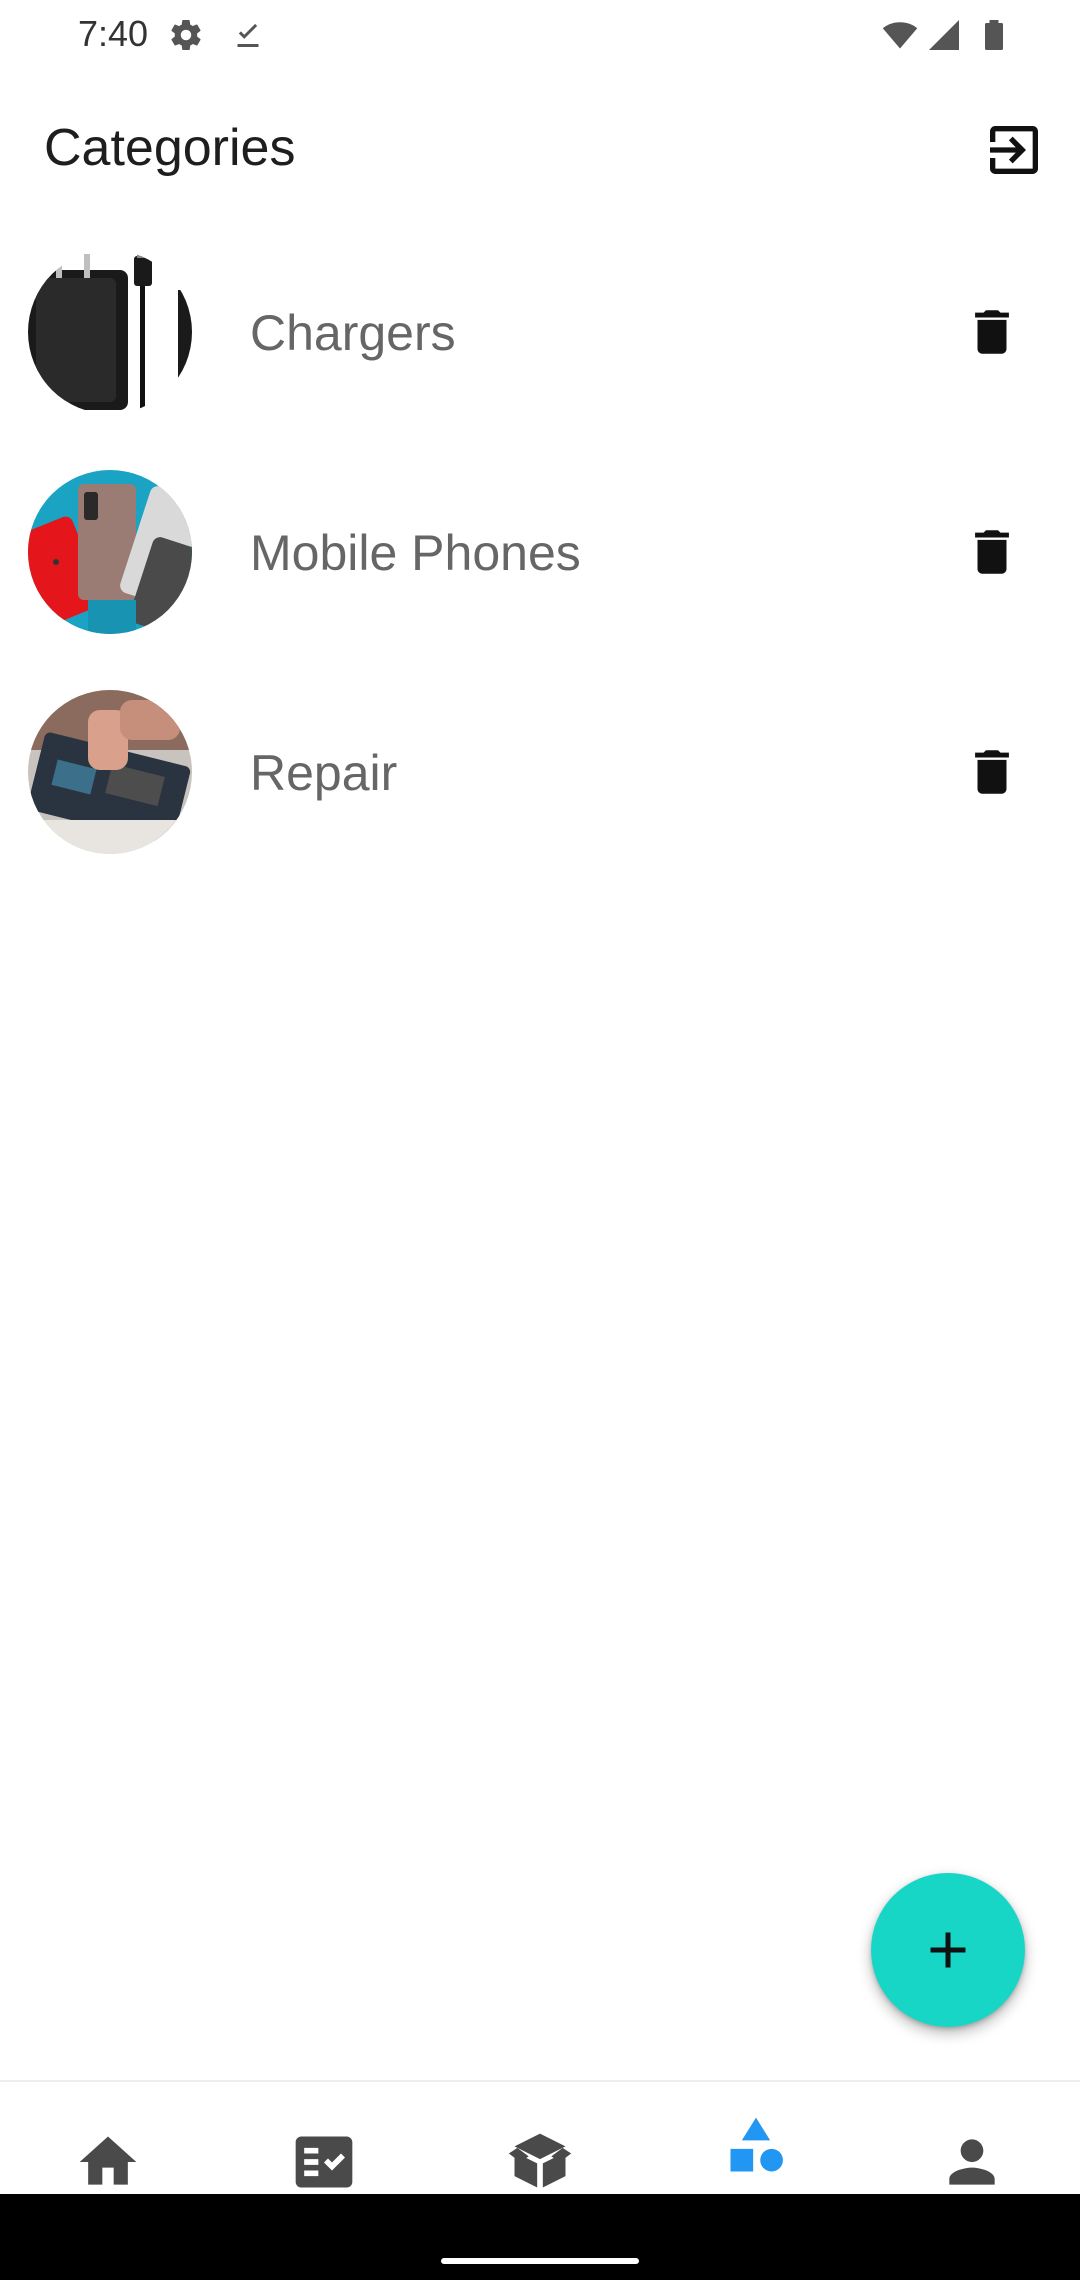  Describe the element at coordinates (324, 2162) in the screenshot. I see `orders-icon` at that location.